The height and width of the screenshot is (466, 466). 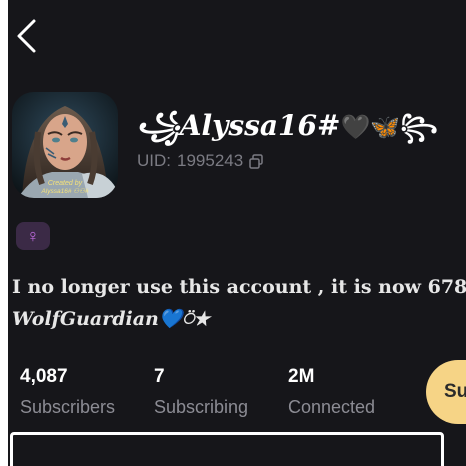 What do you see at coordinates (301, 376) in the screenshot?
I see `stat-value: 2M` at bounding box center [301, 376].